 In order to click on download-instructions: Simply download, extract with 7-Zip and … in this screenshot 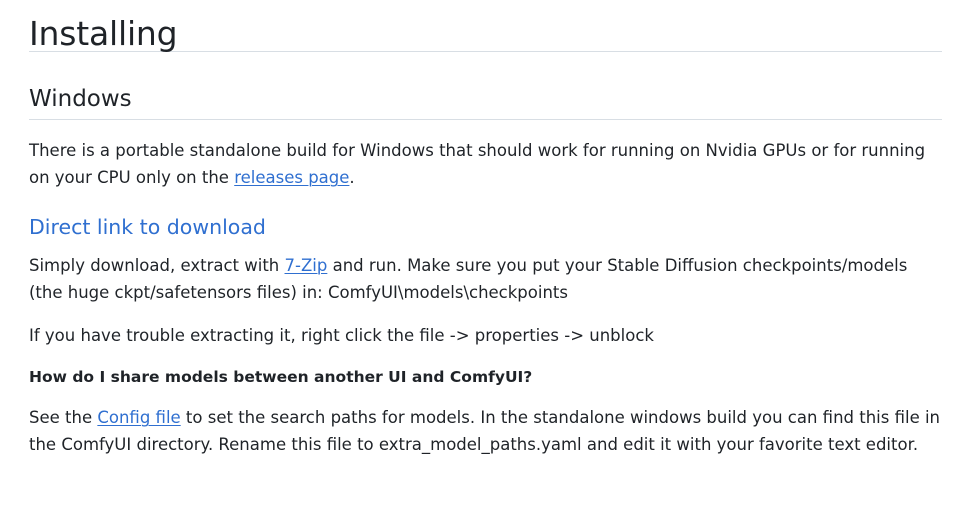, I will do `click(485, 279)`.